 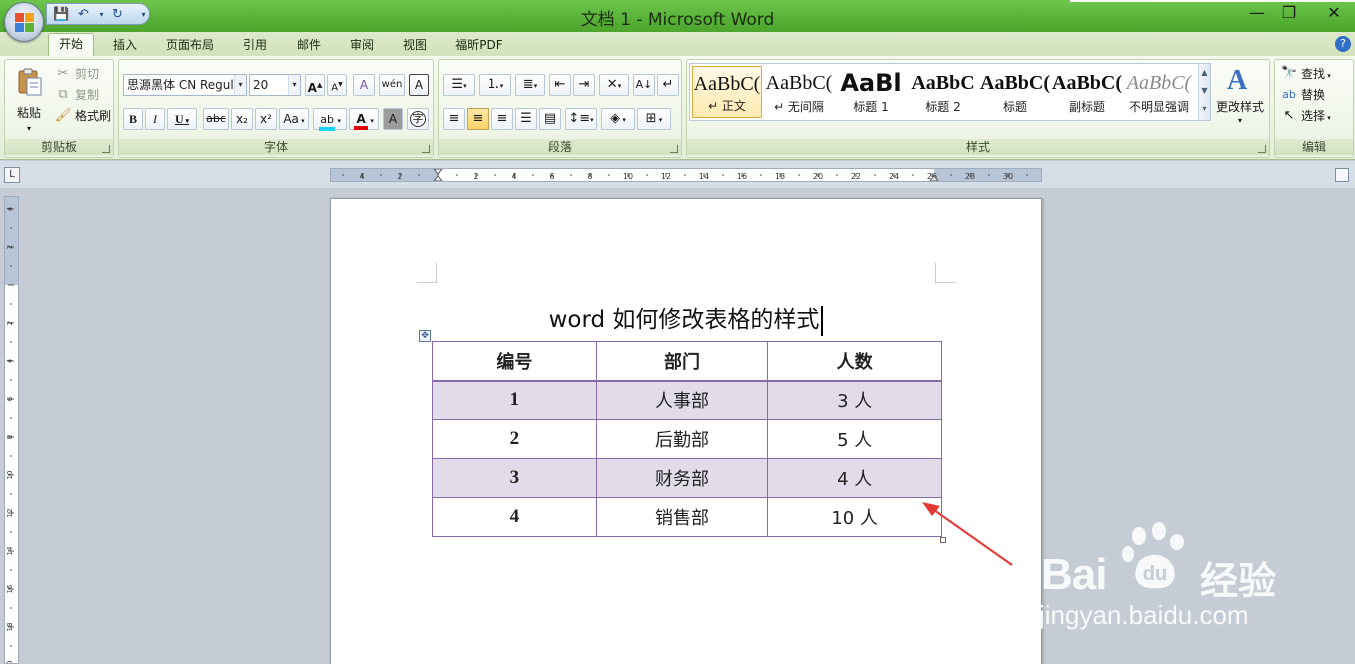 I want to click on header-count: 人数, so click(x=854, y=361).